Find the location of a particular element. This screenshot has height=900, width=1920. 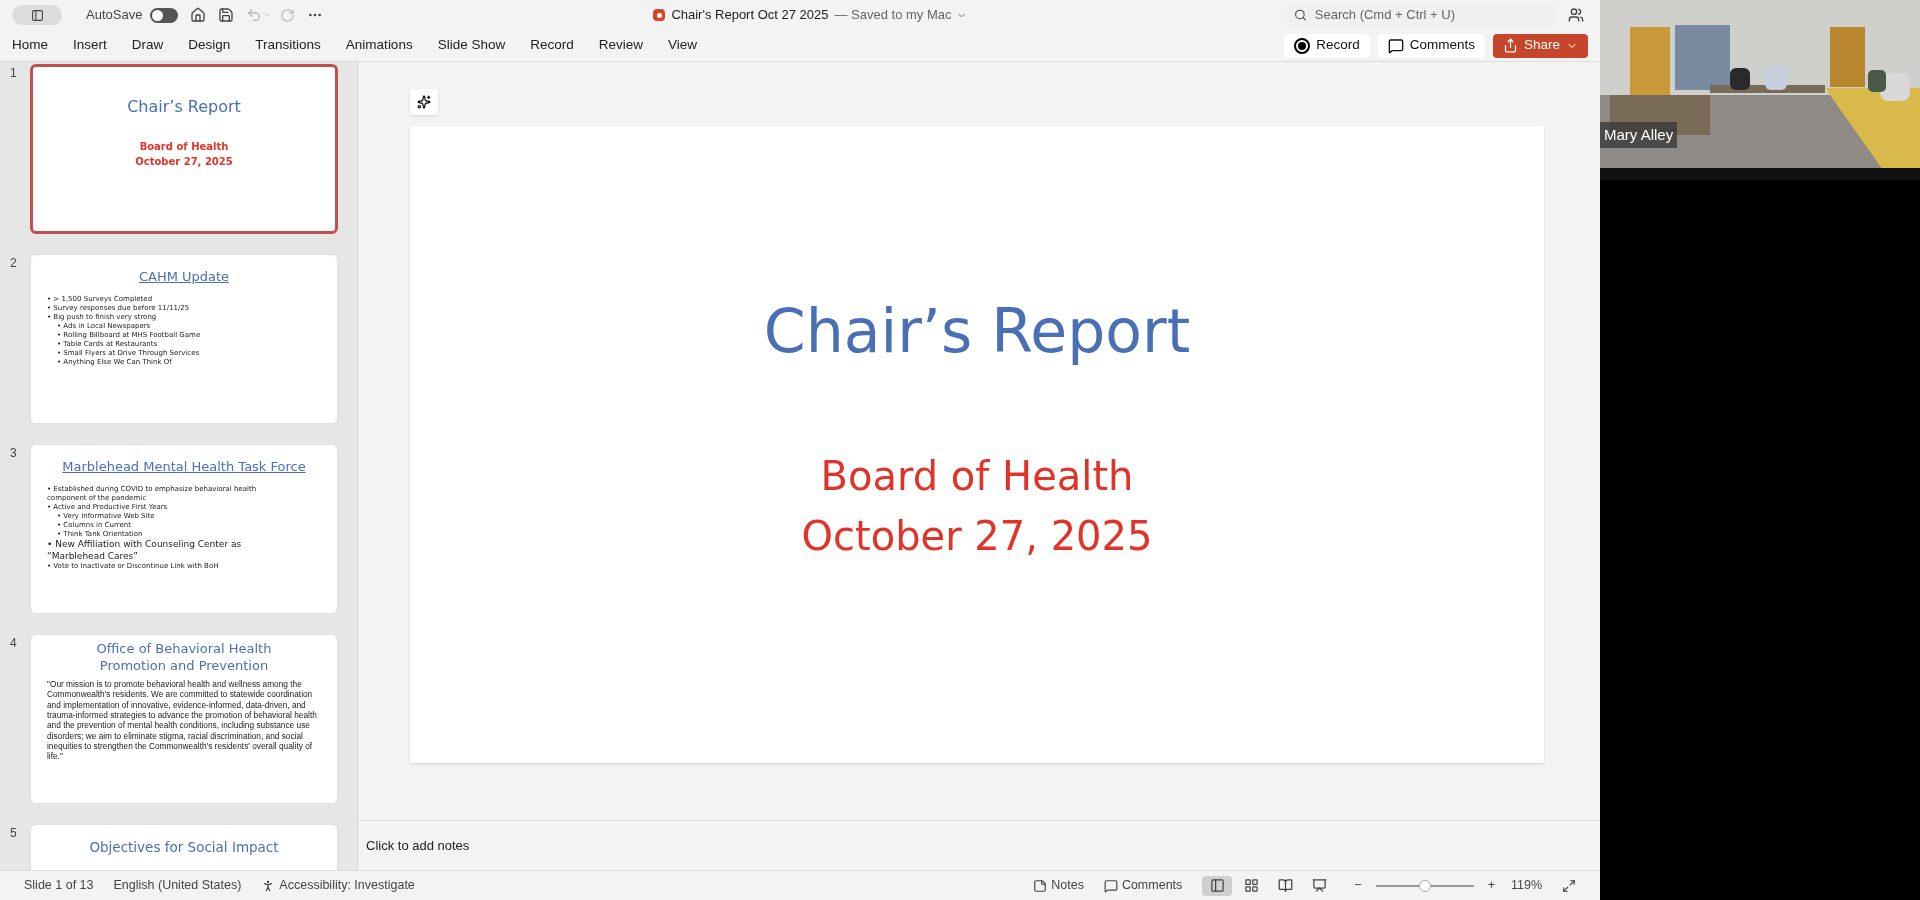

grid-icon is located at coordinates (1251, 885).